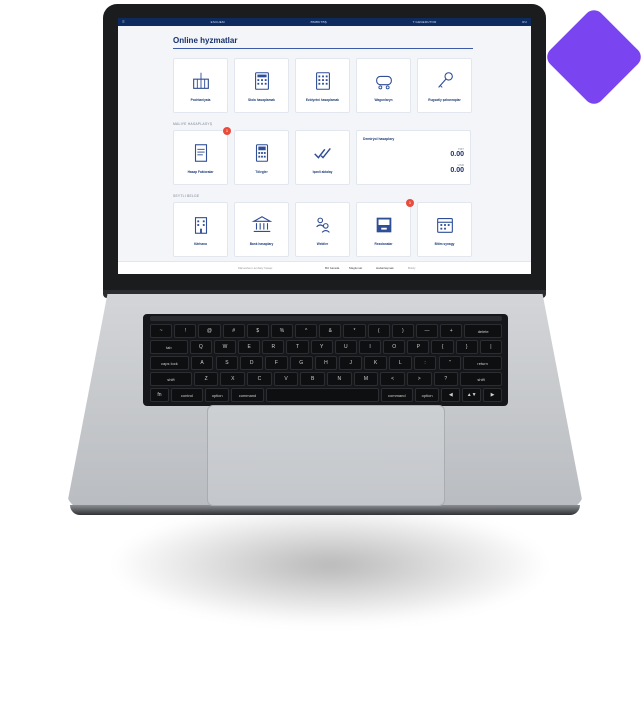 This screenshot has width=644, height=701. What do you see at coordinates (383, 85) in the screenshot?
I see `card-wagonlaryn: Wagonlaryn` at bounding box center [383, 85].